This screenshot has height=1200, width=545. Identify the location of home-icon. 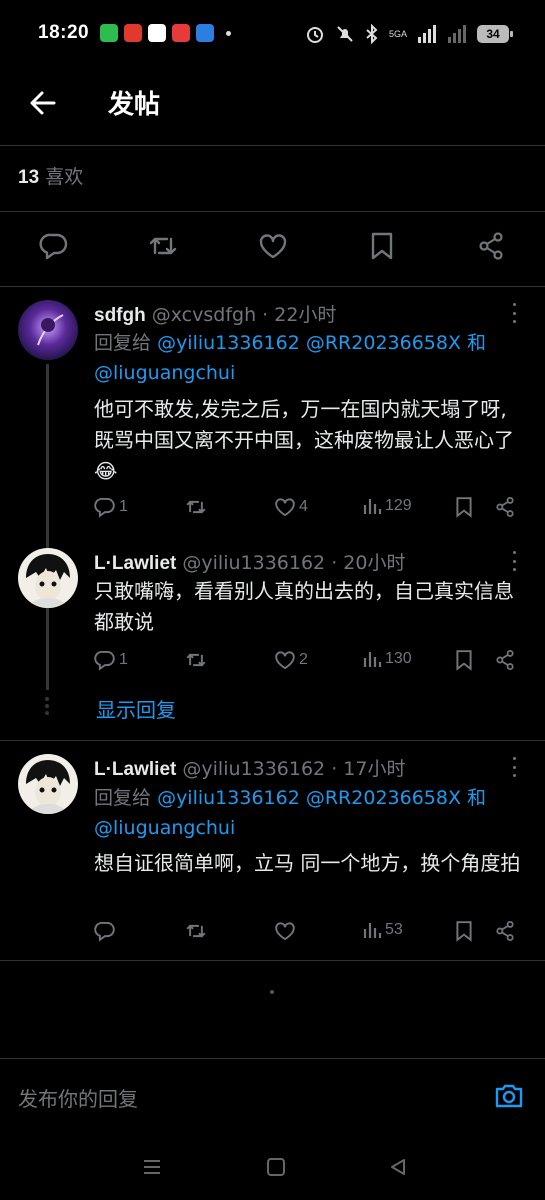
(276, 1167).